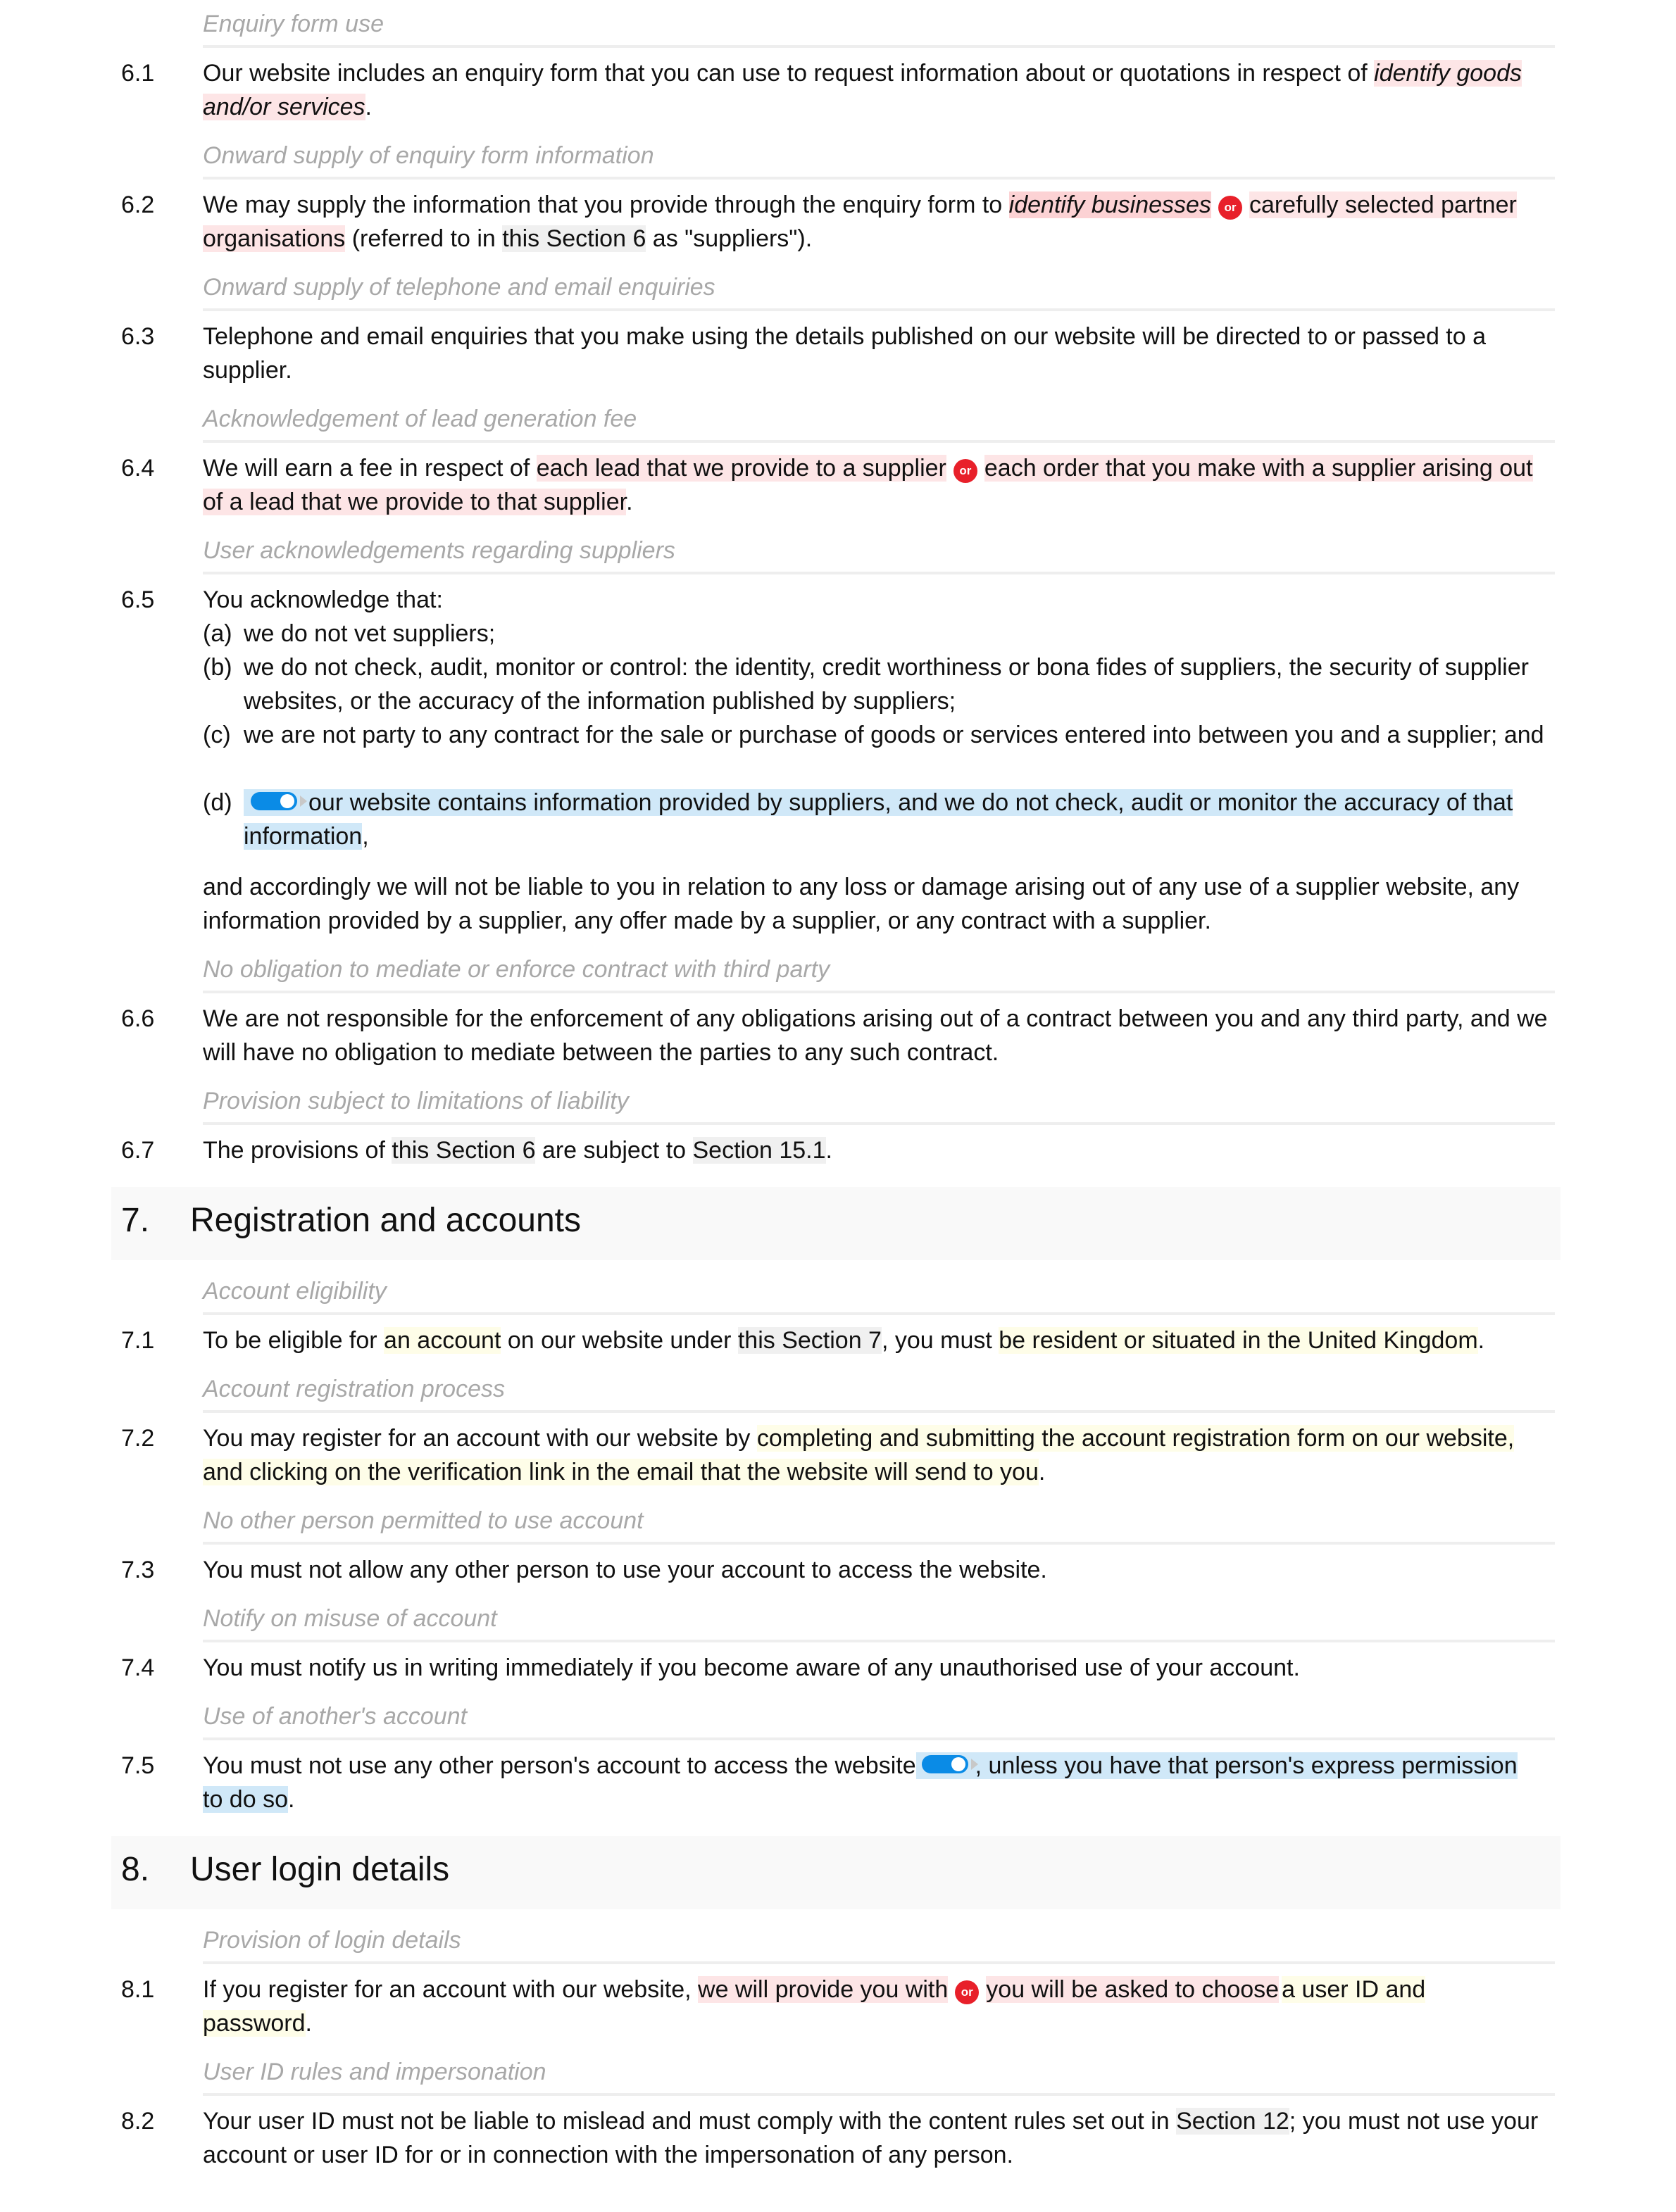 This screenshot has height=2212, width=1676. Describe the element at coordinates (424, 1520) in the screenshot. I see `clause-caption: No other person permitted to use account` at that location.